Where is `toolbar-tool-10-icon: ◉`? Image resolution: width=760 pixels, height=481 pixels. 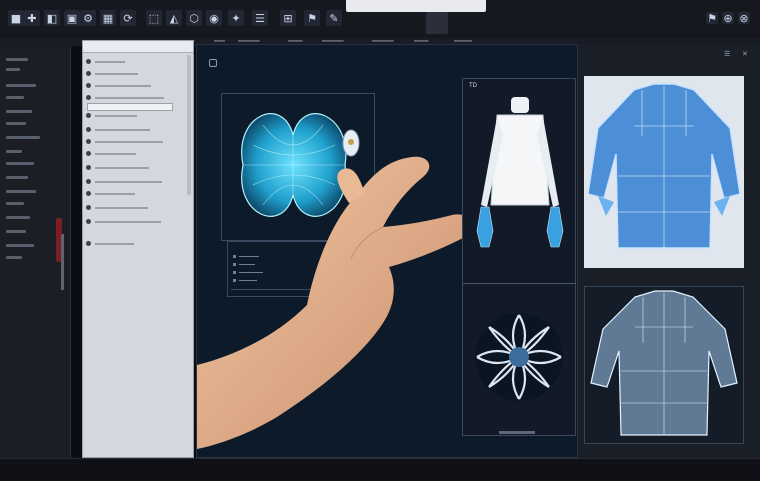 toolbar-tool-10-icon: ◉ is located at coordinates (214, 18).